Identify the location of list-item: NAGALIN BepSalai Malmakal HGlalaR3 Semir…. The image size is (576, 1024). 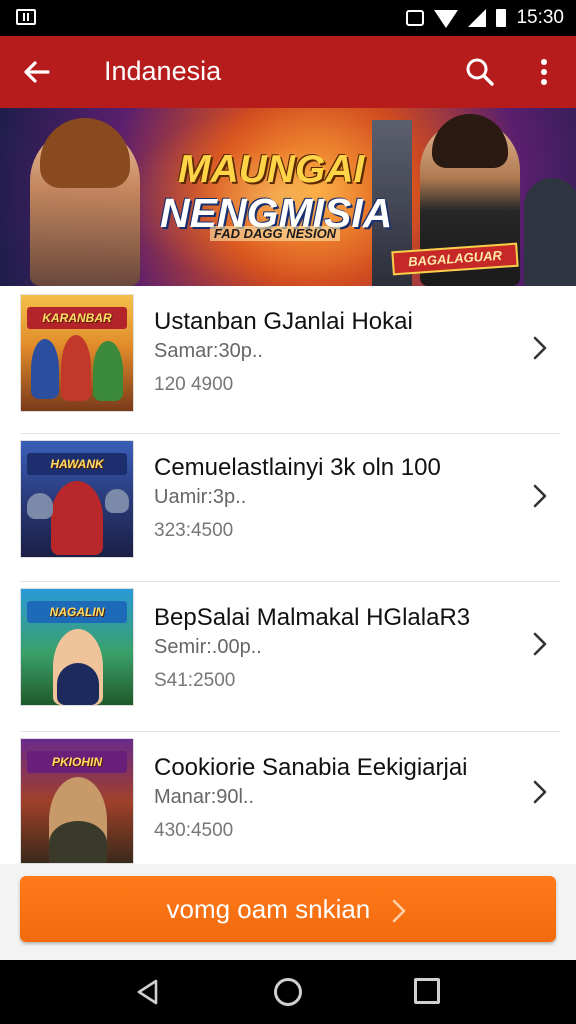
(288, 658).